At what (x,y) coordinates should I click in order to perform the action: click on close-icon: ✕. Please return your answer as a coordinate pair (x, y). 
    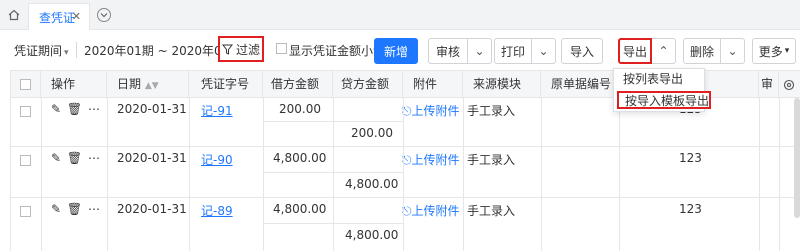
    Looking at the image, I should click on (76, 16).